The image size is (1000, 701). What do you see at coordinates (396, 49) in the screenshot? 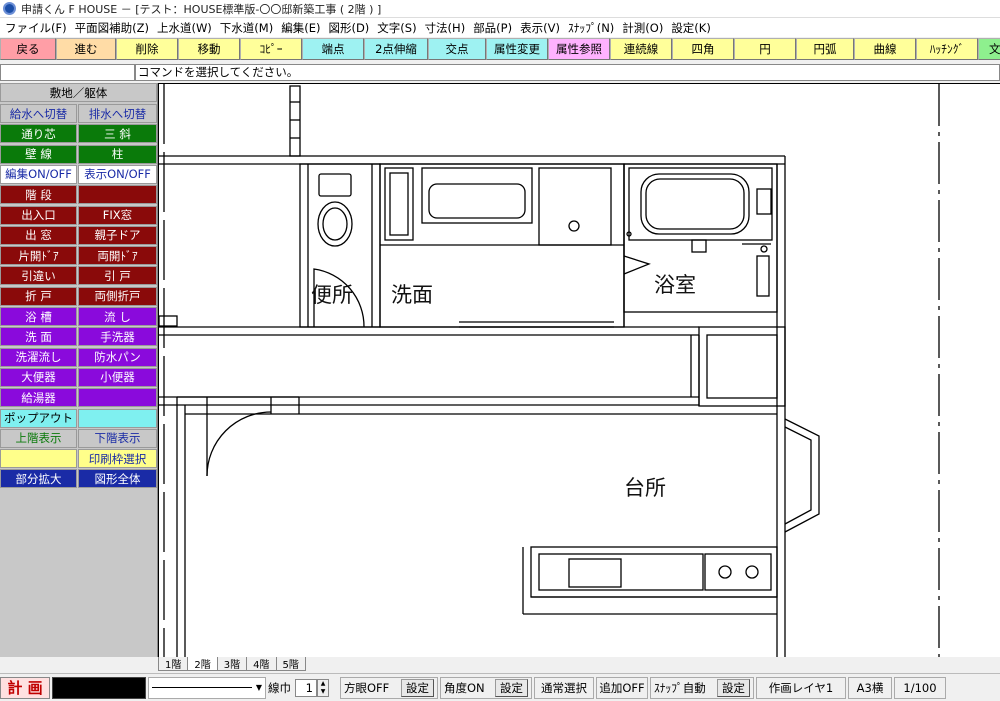
I see `toolbar-button: 2点伸縮` at bounding box center [396, 49].